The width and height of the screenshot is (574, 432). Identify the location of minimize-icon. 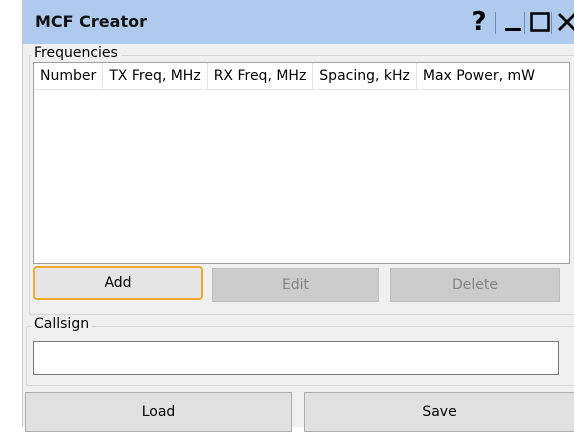
(513, 29).